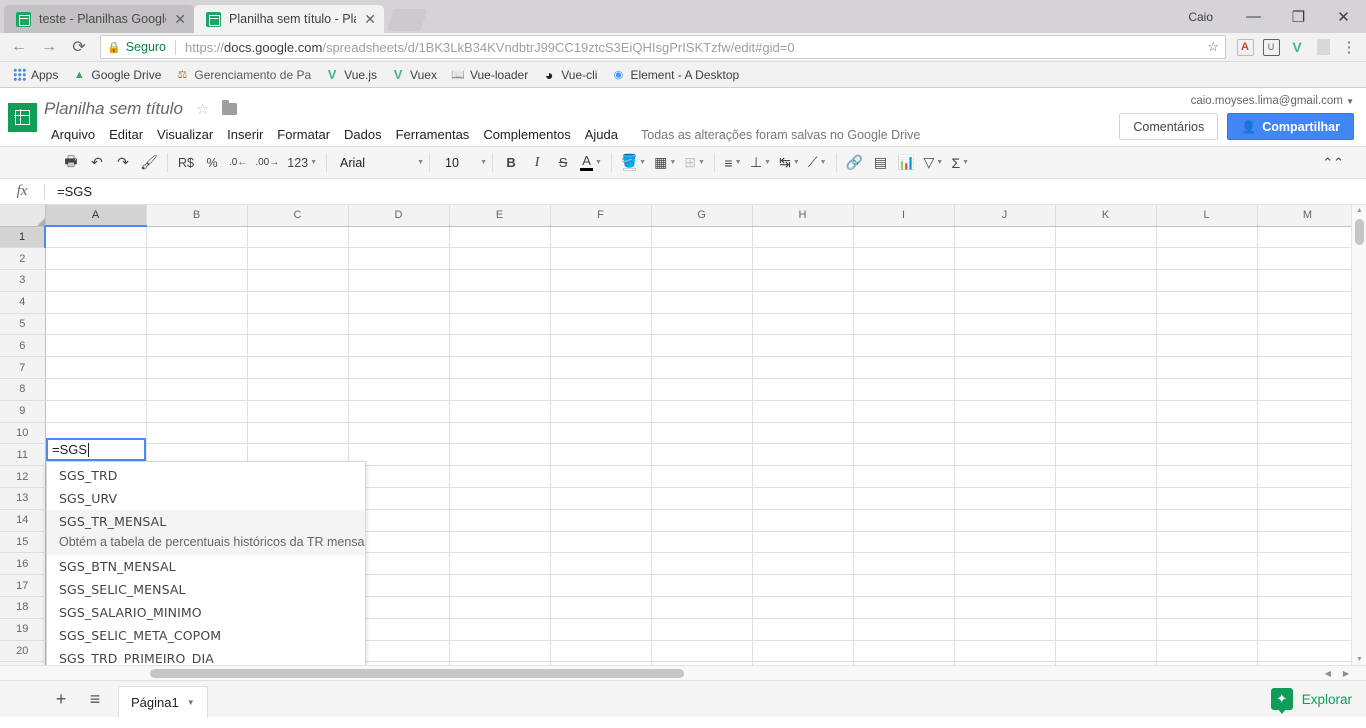 The image size is (1366, 728). Describe the element at coordinates (298, 324) in the screenshot. I see `cell-C5` at that location.